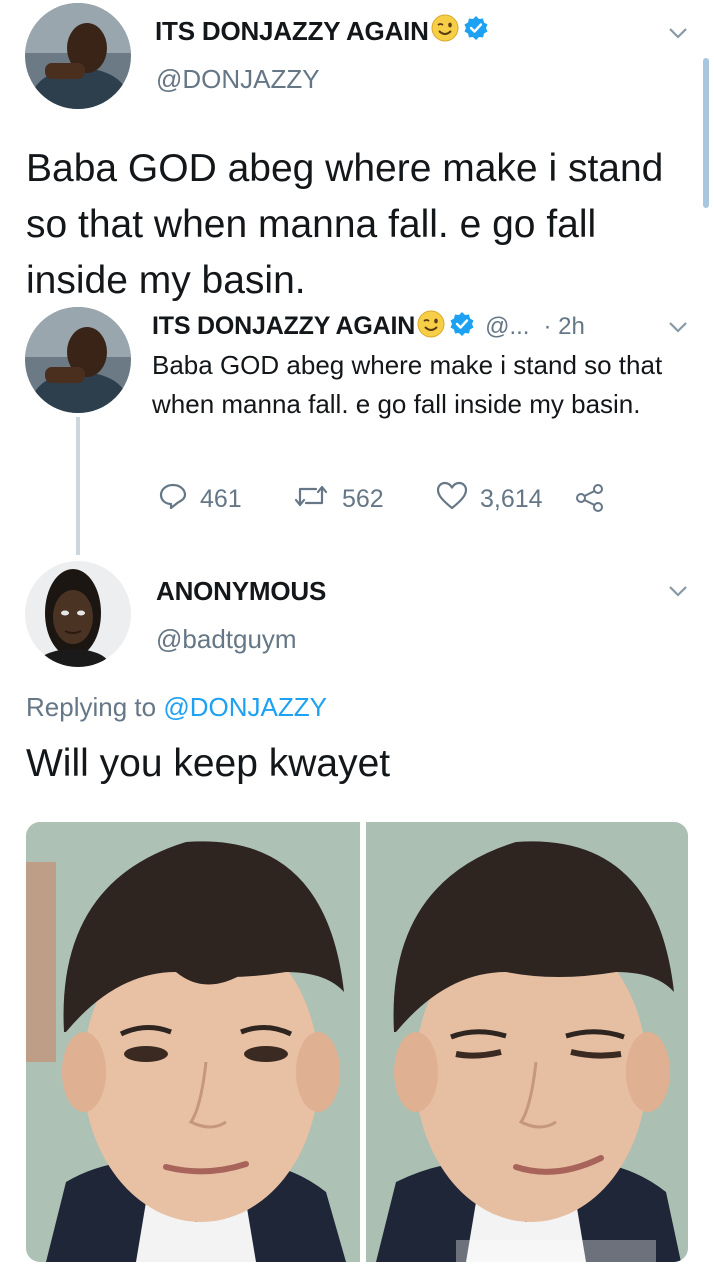 Image resolution: width=714 pixels, height=1270 pixels. What do you see at coordinates (706, 133) in the screenshot?
I see `scrollbar-thumb` at bounding box center [706, 133].